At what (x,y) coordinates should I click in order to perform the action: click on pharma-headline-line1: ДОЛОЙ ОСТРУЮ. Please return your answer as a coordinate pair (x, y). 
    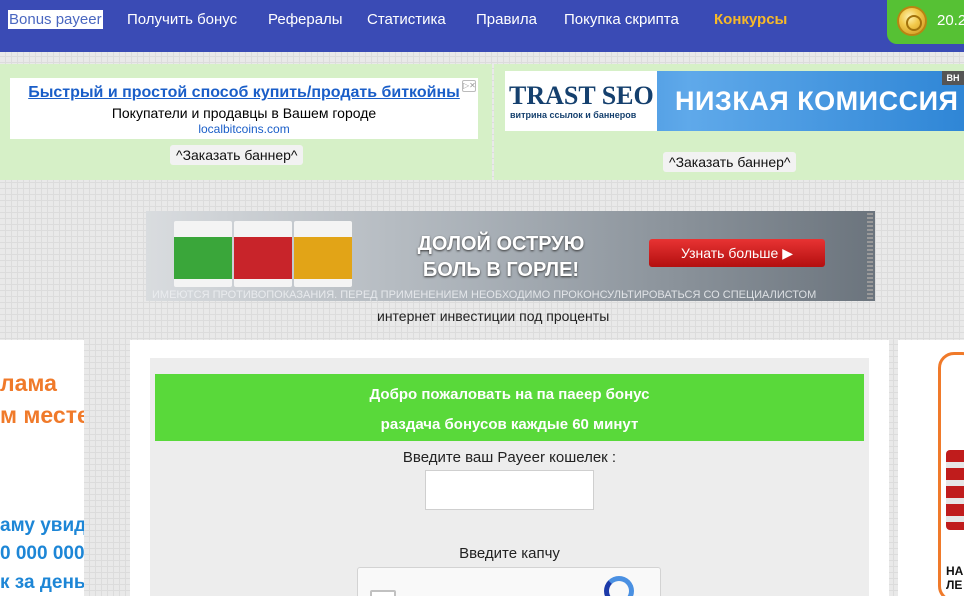
    Looking at the image, I should click on (501, 244).